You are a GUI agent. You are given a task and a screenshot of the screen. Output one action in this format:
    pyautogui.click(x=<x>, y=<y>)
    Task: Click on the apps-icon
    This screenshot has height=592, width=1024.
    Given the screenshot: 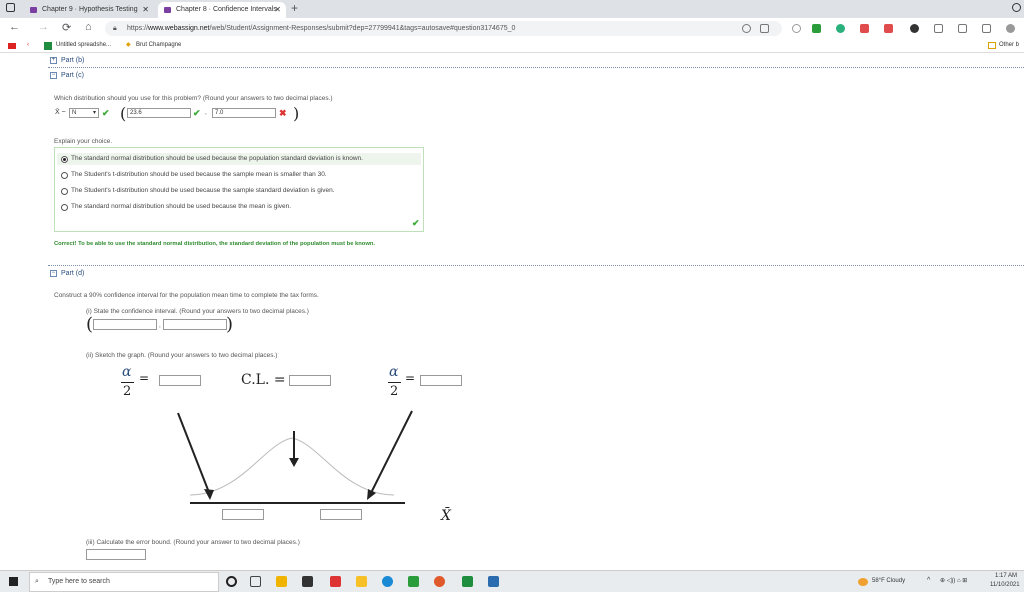 What is the action you would take?
    pyautogui.click(x=12, y=46)
    